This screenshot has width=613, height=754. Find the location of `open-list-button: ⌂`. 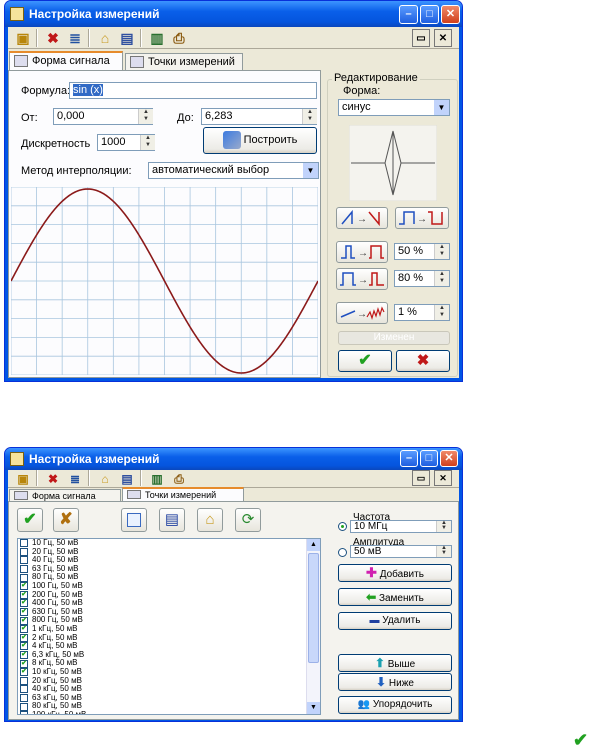

open-list-button: ⌂ is located at coordinates (210, 520).